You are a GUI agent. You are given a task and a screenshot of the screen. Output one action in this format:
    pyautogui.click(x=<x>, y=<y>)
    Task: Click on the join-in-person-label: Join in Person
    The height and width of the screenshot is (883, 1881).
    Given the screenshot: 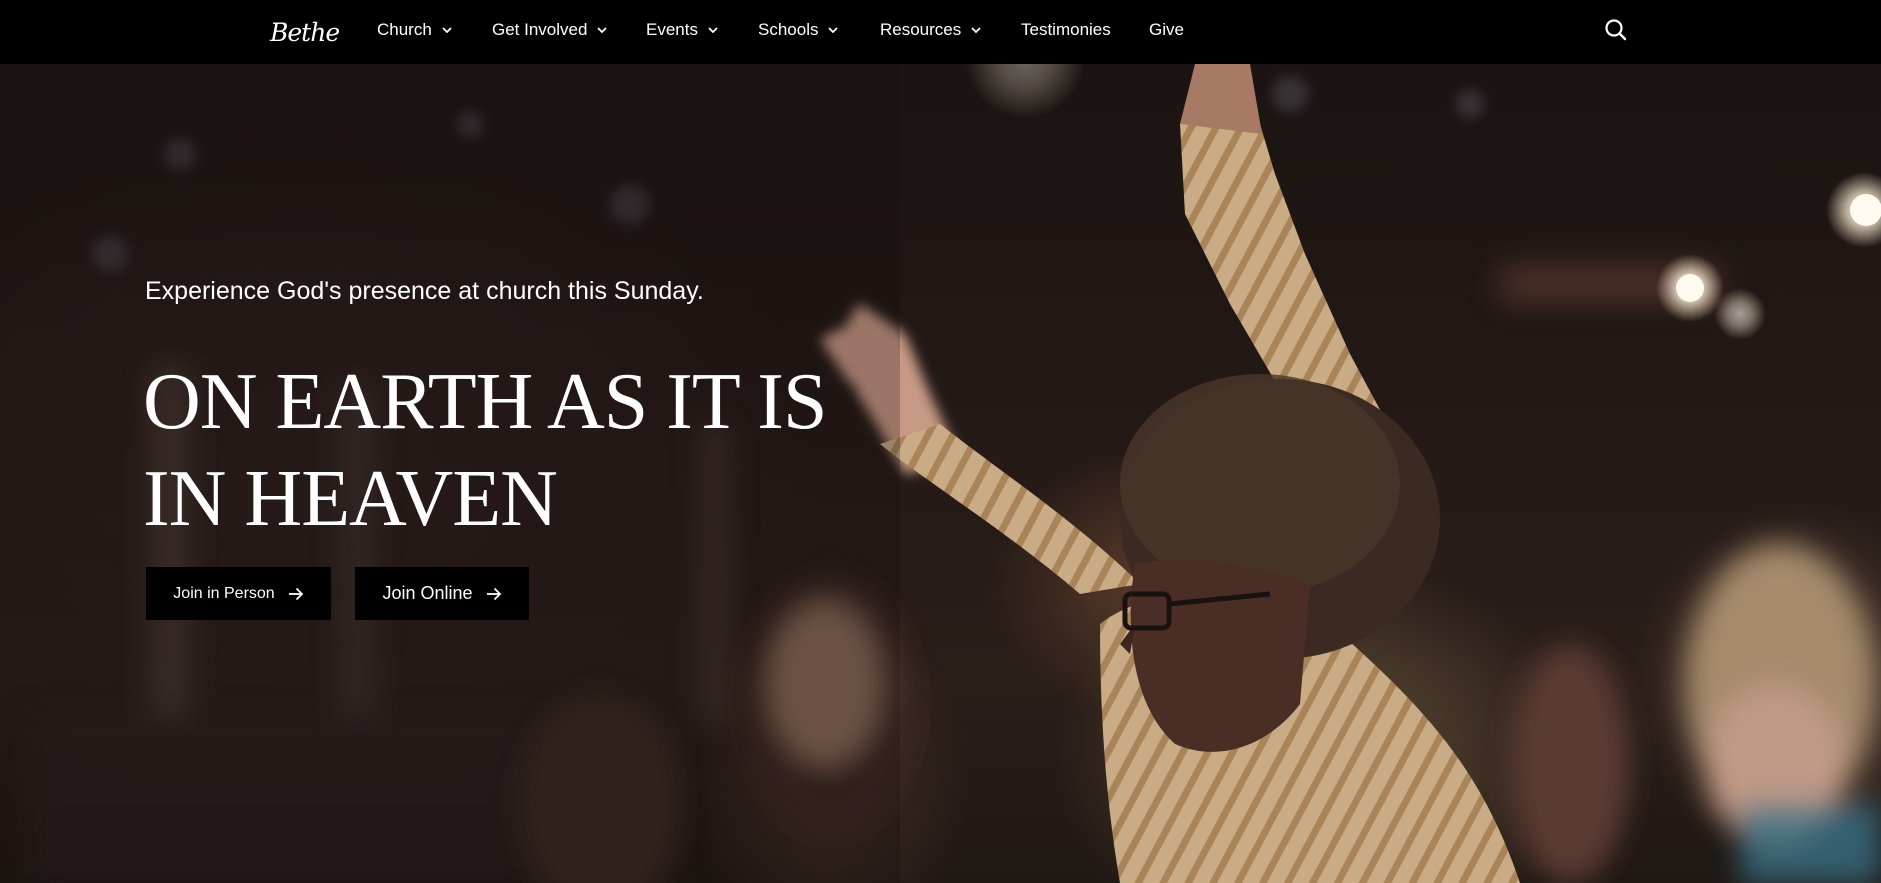 What is the action you would take?
    pyautogui.click(x=224, y=593)
    